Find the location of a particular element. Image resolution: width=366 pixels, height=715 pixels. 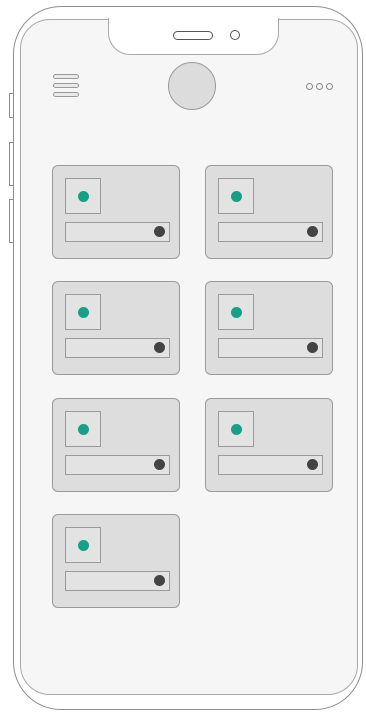

speaker-icon is located at coordinates (193, 35).